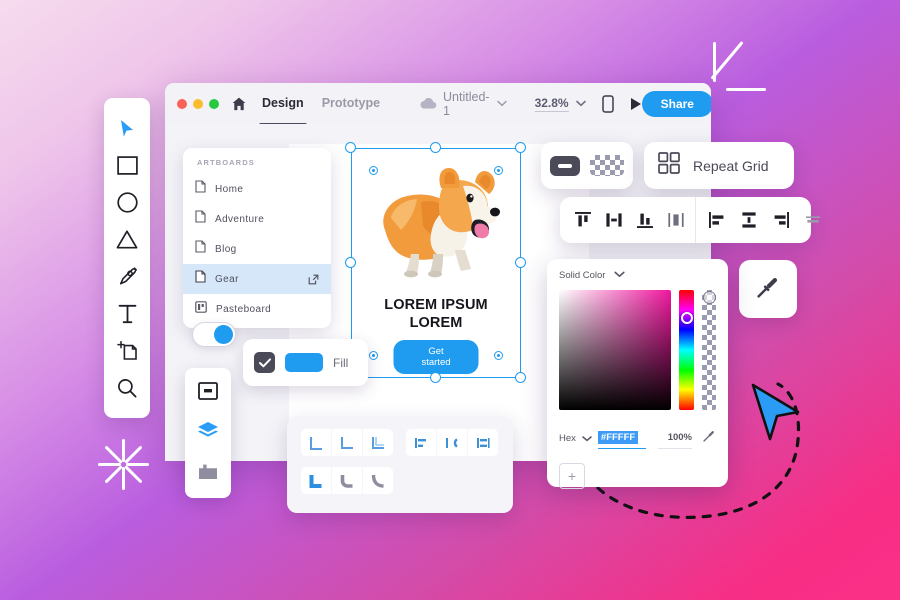 The width and height of the screenshot is (900, 600). I want to click on fill-checkbox, so click(264, 362).